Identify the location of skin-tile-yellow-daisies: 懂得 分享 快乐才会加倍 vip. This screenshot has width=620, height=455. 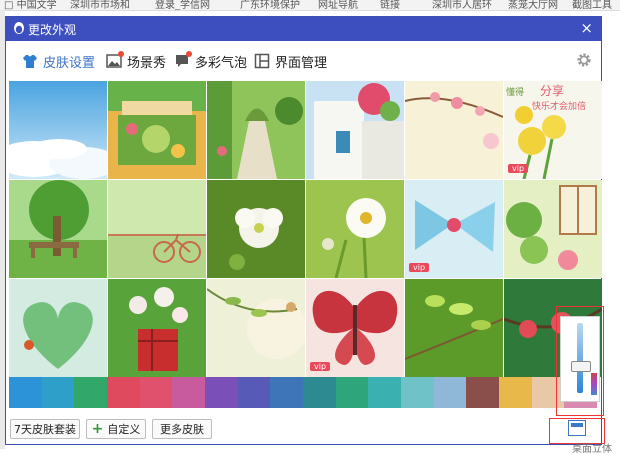
(553, 130).